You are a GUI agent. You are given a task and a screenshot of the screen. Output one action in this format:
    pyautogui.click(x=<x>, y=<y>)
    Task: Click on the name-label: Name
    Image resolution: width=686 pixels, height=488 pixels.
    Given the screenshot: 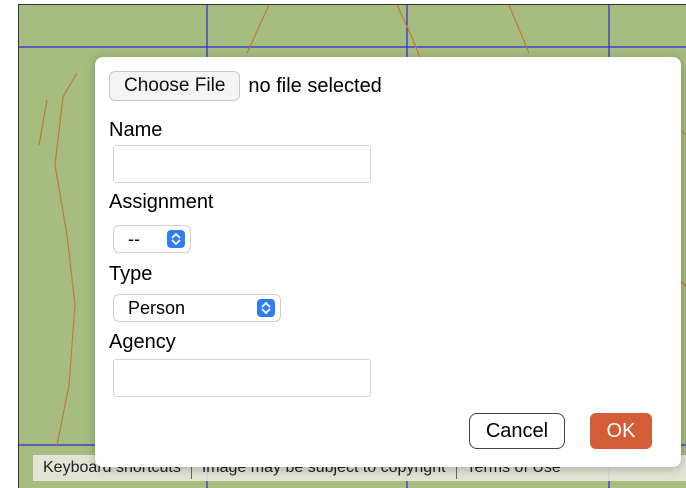 What is the action you would take?
    pyautogui.click(x=136, y=130)
    